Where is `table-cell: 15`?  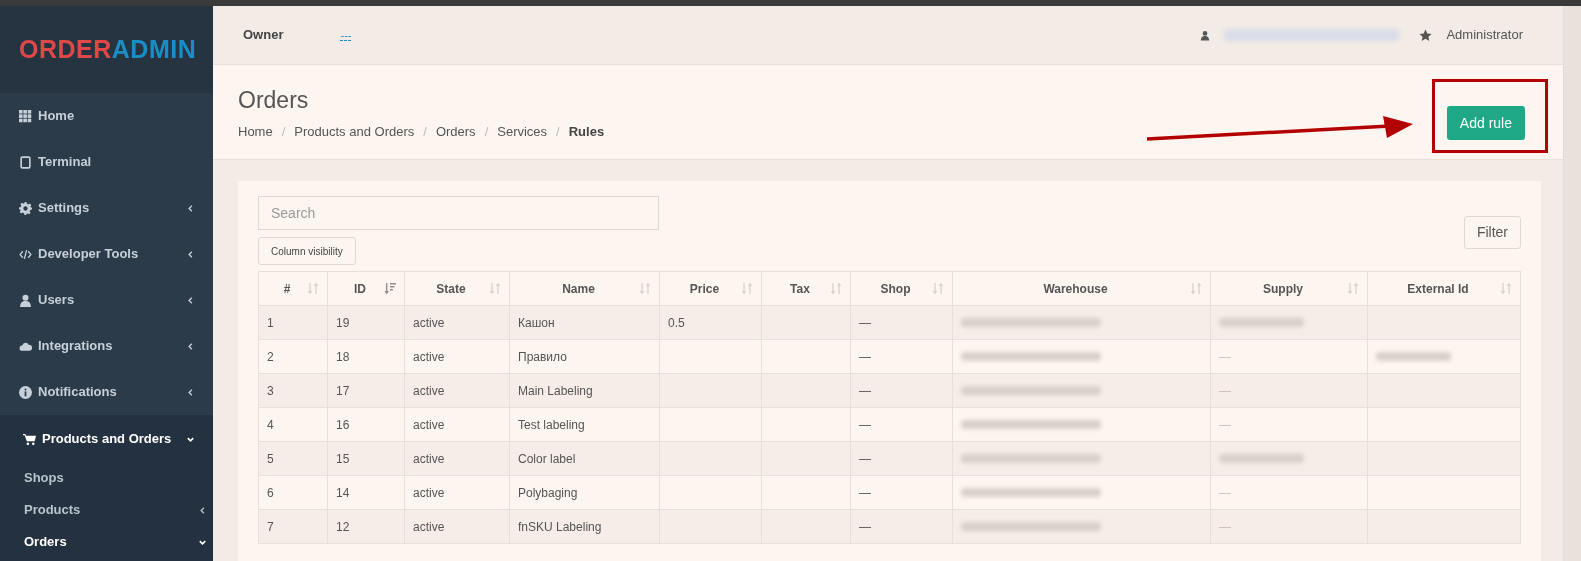 table-cell: 15 is located at coordinates (366, 458).